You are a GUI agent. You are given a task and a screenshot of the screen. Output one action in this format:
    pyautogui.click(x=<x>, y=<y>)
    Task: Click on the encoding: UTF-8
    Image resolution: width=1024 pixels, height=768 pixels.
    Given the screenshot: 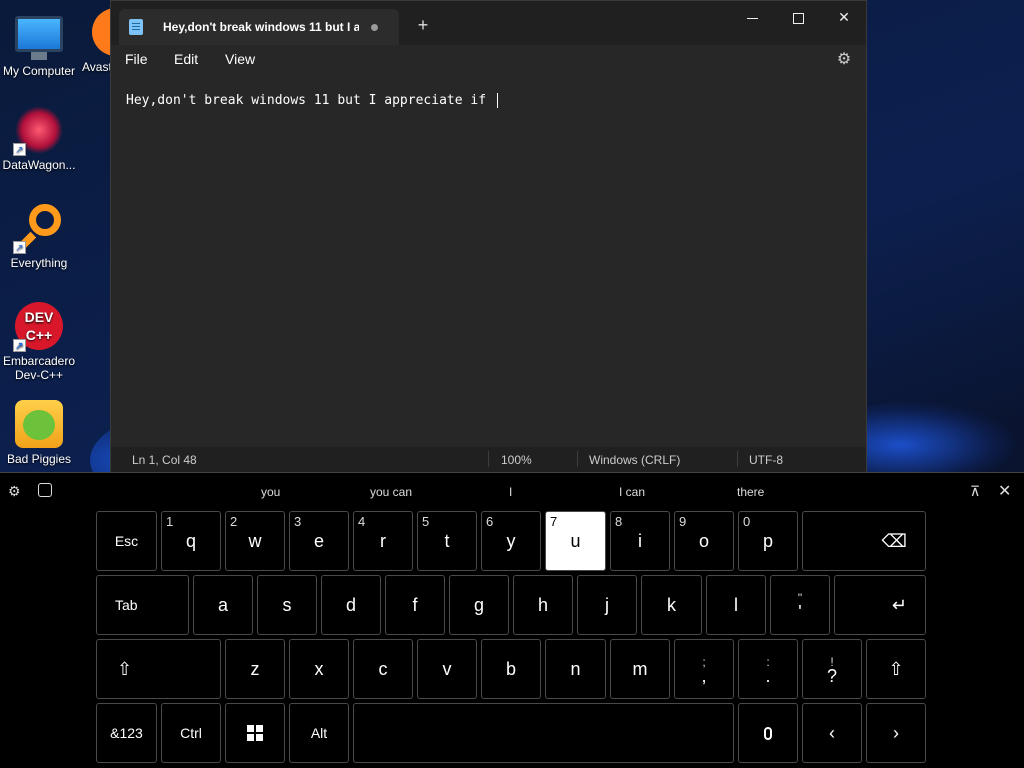 What is the action you would take?
    pyautogui.click(x=766, y=460)
    